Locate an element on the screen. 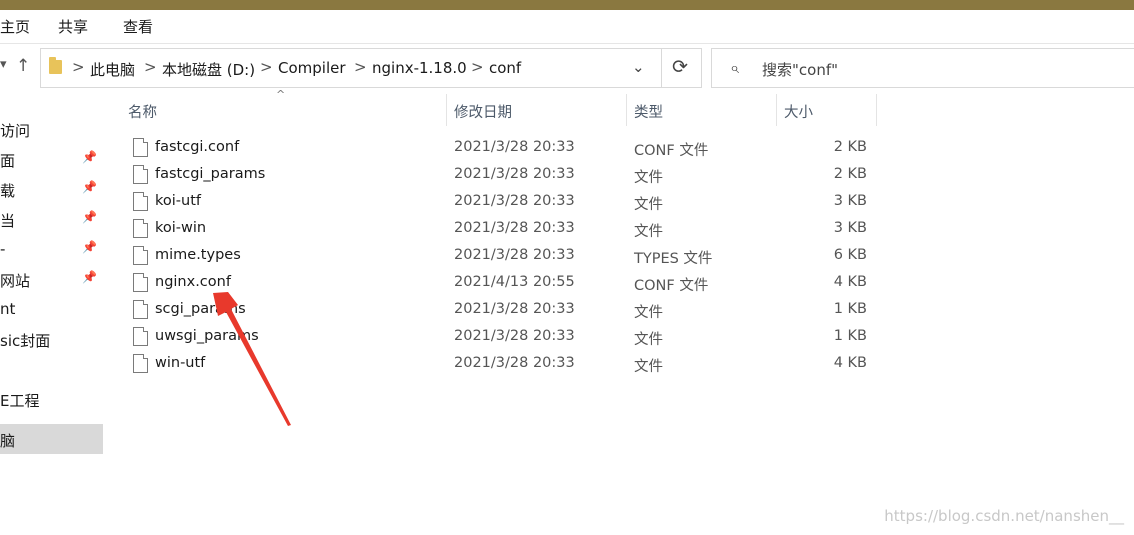 This screenshot has height=535, width=1134. annotation-arrow is located at coordinates (252, 359).